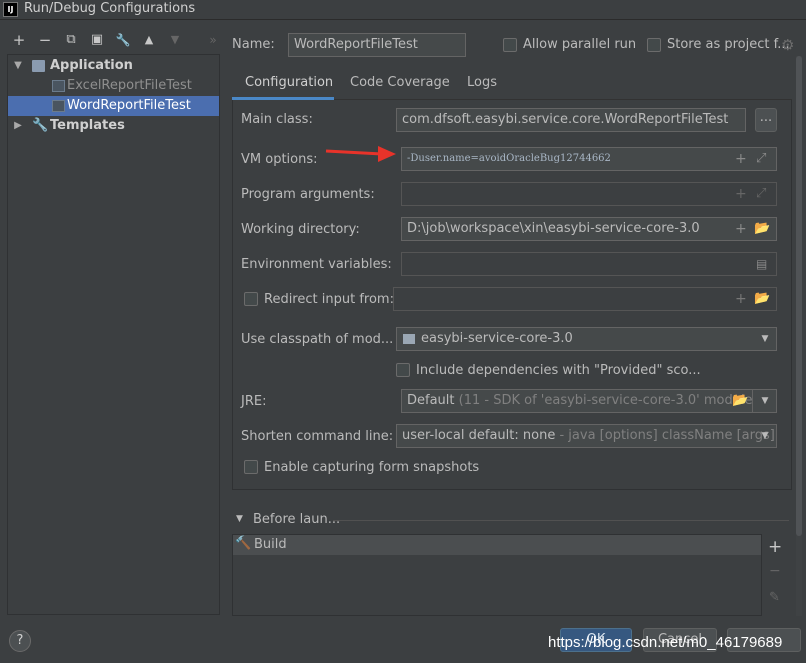  What do you see at coordinates (585, 299) in the screenshot?
I see `redirect-input-field: + 📂` at bounding box center [585, 299].